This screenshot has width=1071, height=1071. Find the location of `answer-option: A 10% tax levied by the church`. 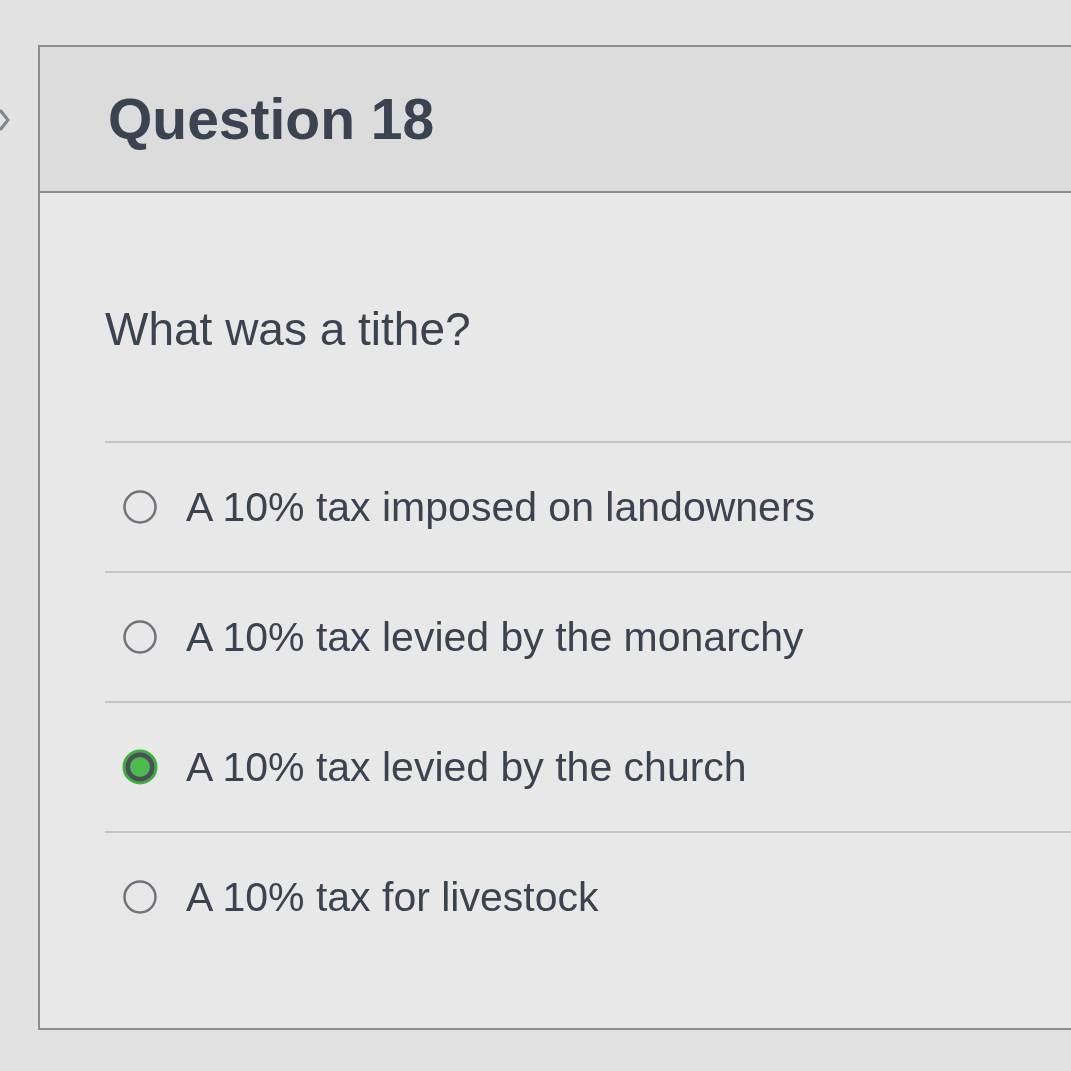

answer-option: A 10% tax levied by the church is located at coordinates (466, 767).